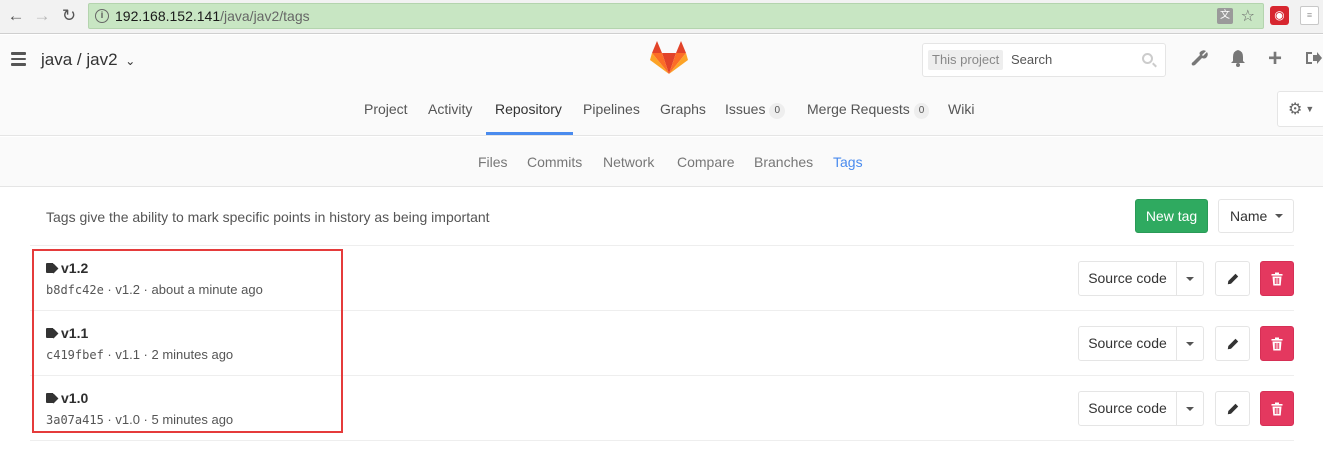 This screenshot has width=1323, height=462. What do you see at coordinates (75, 420) in the screenshot?
I see `commit-sha: 3a07a415` at bounding box center [75, 420].